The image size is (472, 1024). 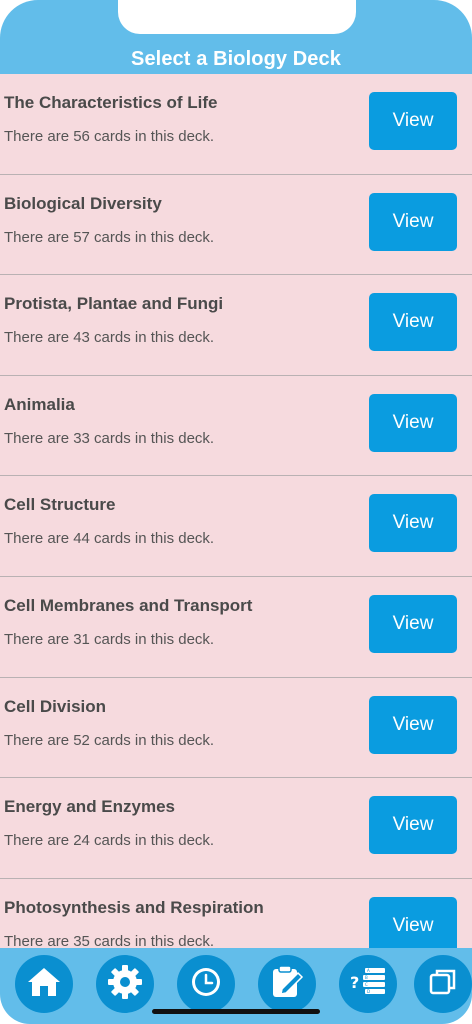 What do you see at coordinates (111, 102) in the screenshot?
I see `deck-title: The Characteristics of Life` at bounding box center [111, 102].